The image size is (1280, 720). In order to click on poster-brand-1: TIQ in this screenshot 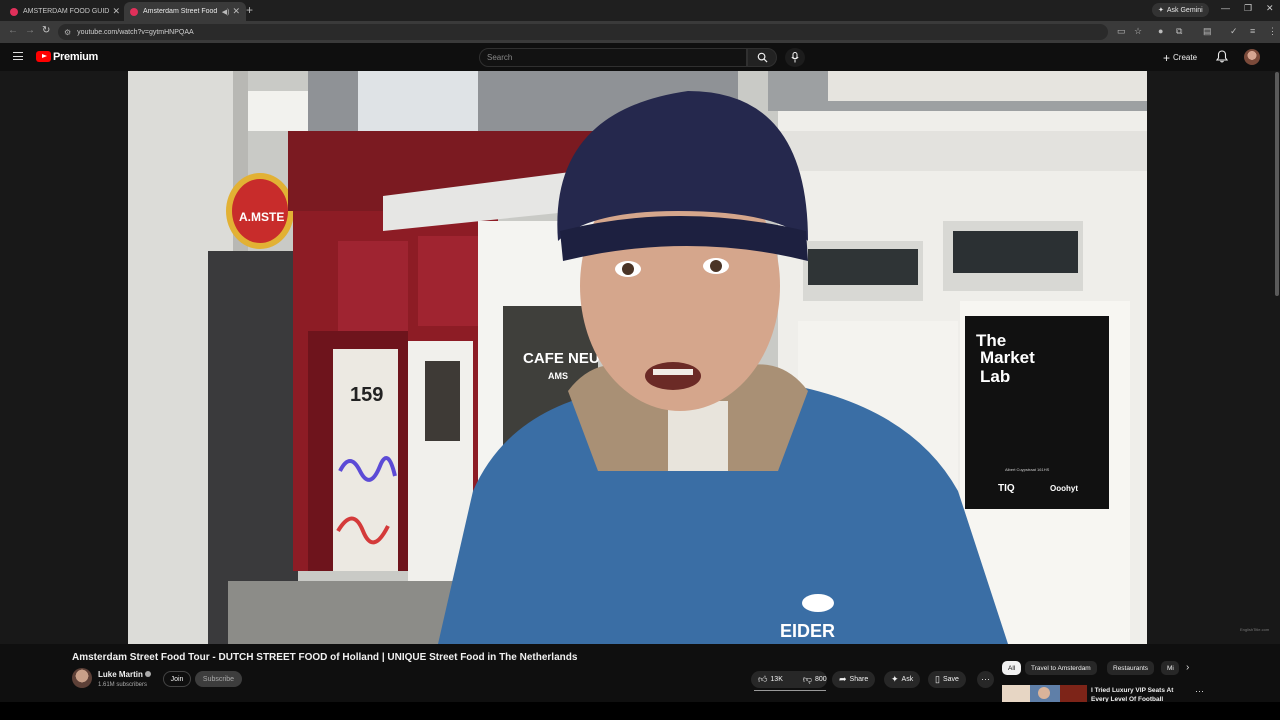, I will do `click(1006, 488)`.